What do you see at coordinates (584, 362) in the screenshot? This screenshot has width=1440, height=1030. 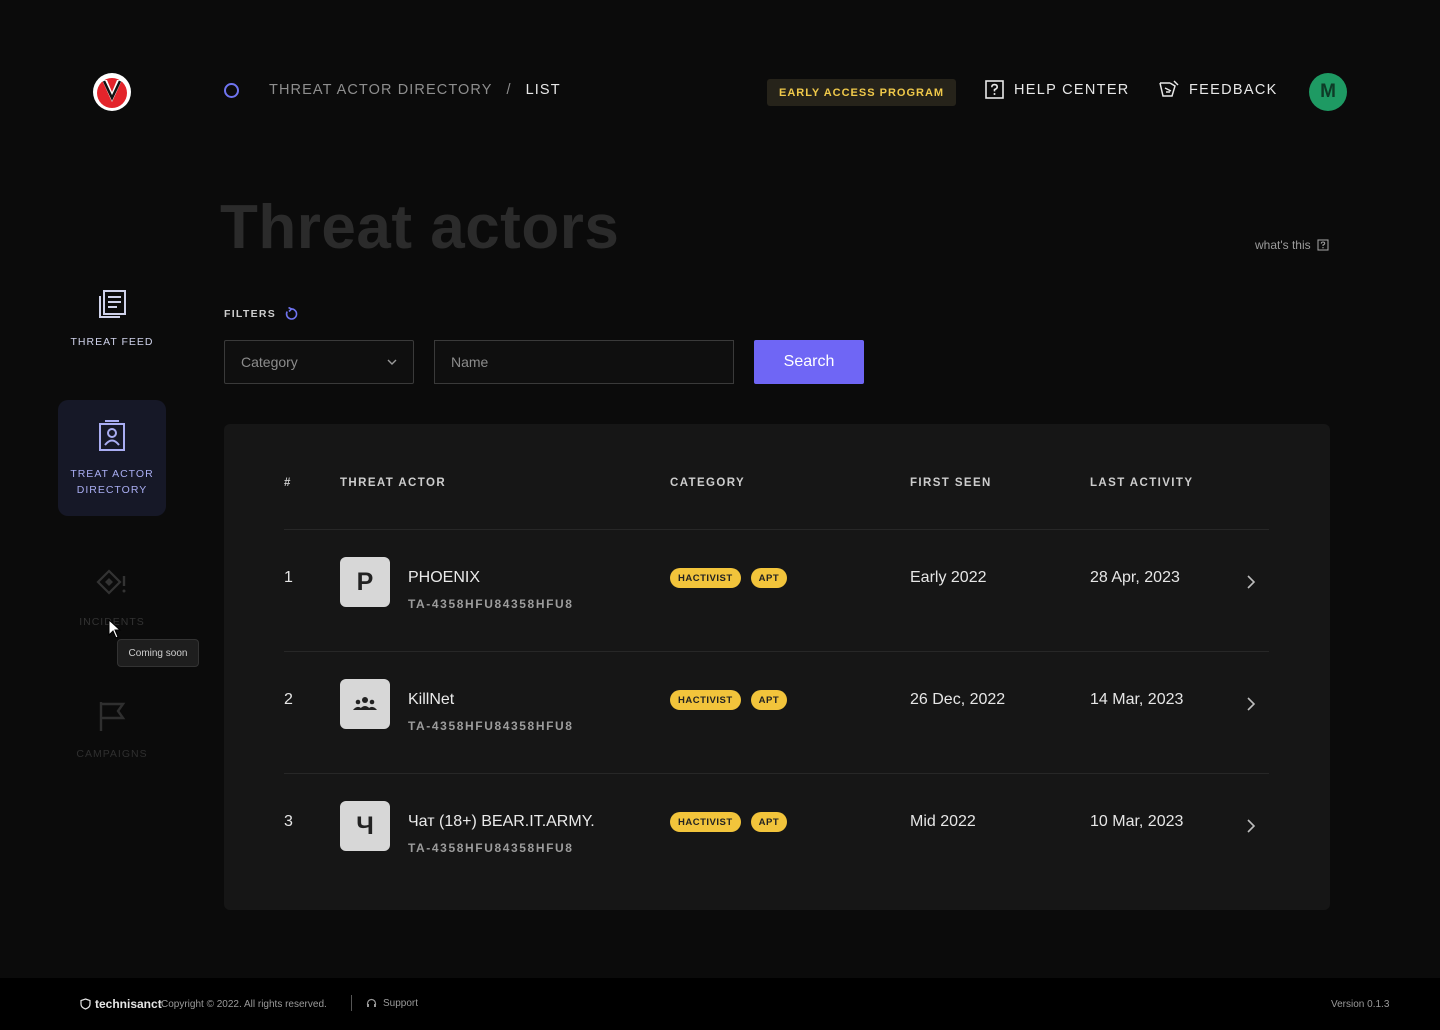 I see `name-search-input` at bounding box center [584, 362].